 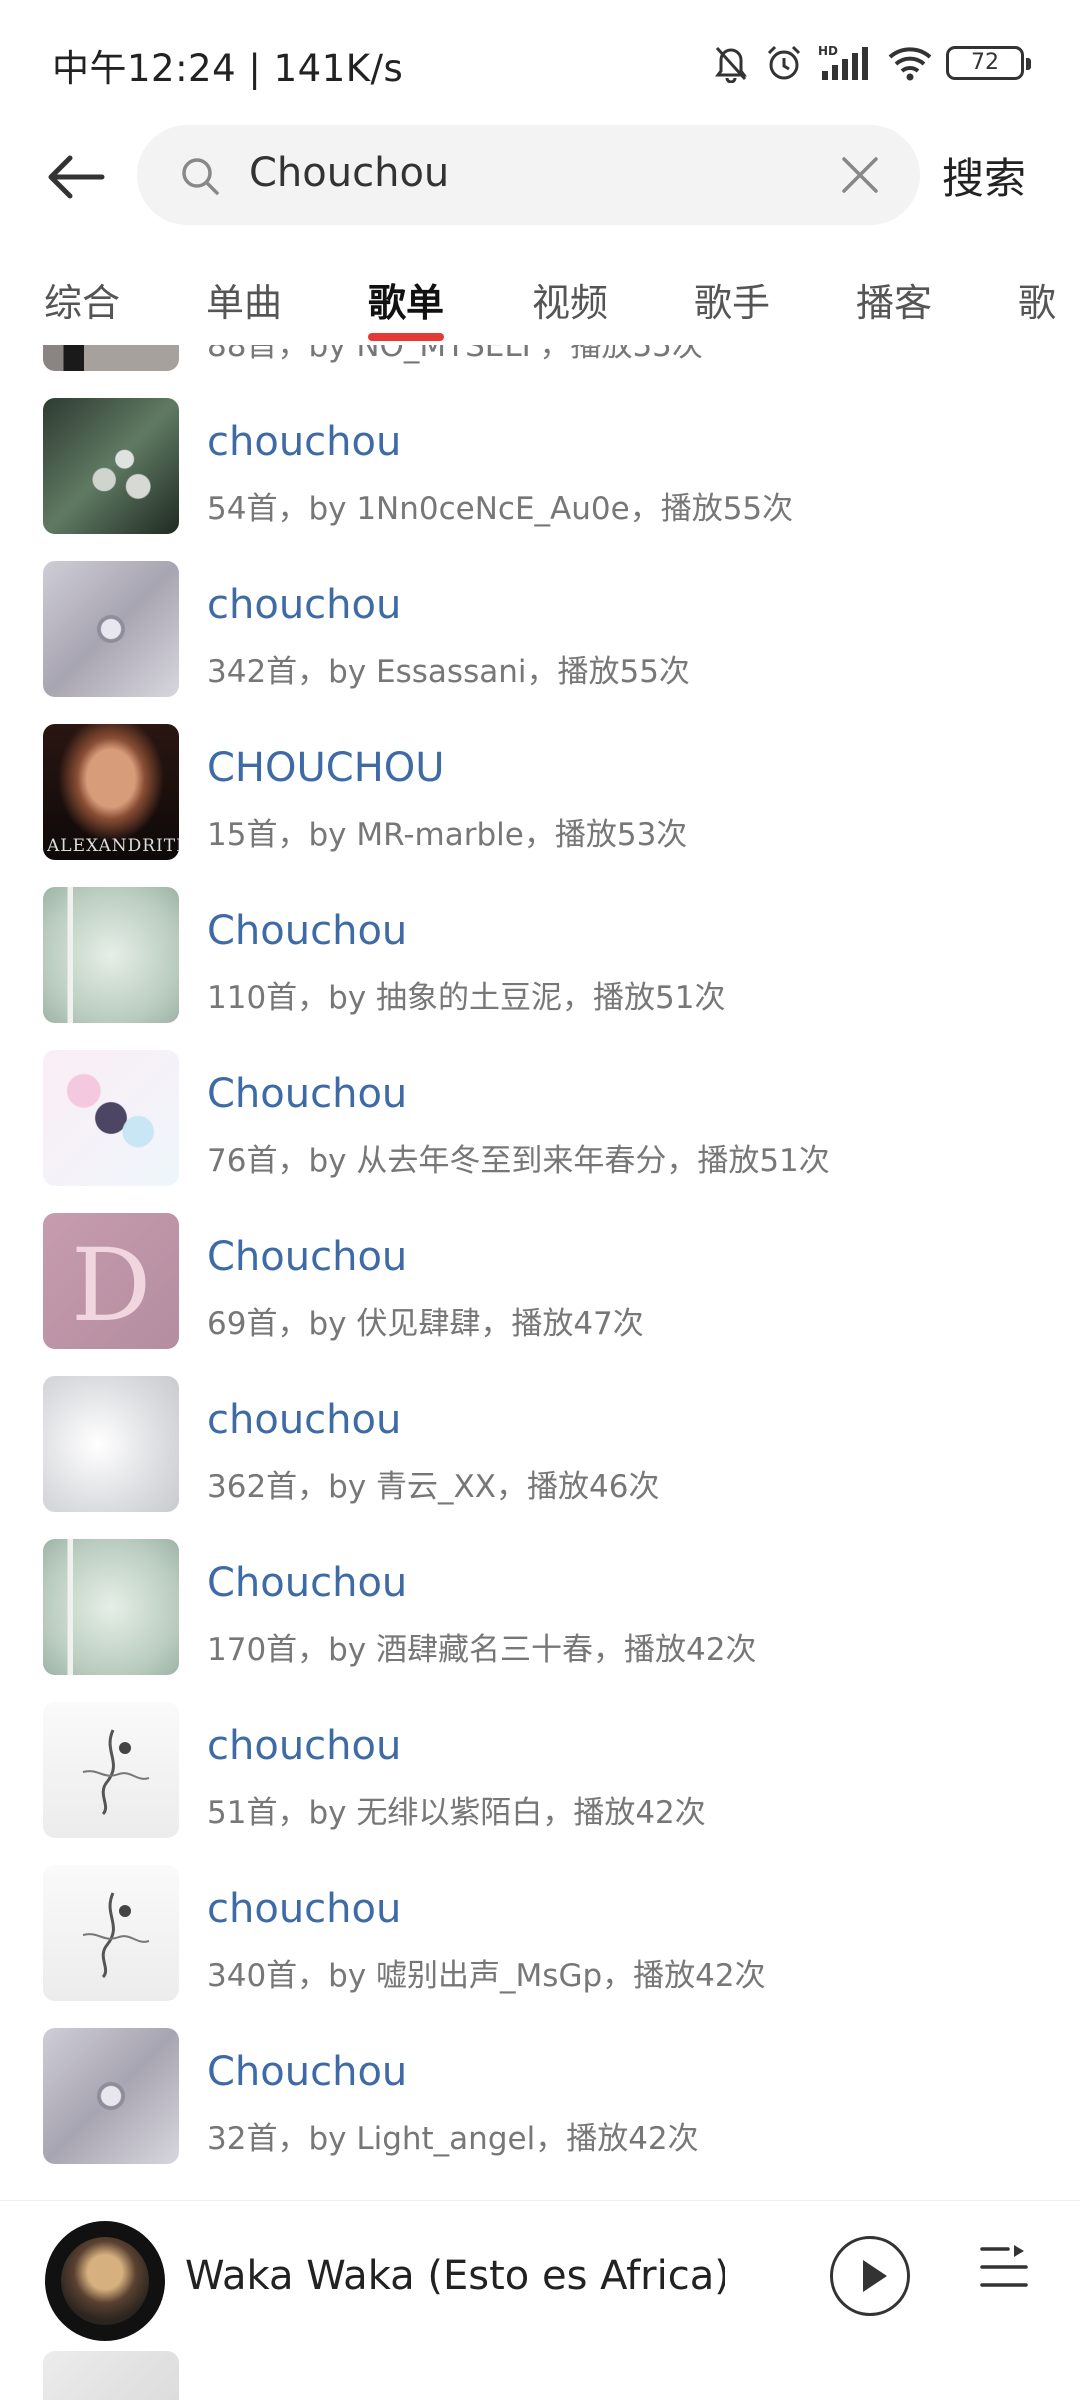 What do you see at coordinates (784, 62) in the screenshot?
I see `alarm-icon` at bounding box center [784, 62].